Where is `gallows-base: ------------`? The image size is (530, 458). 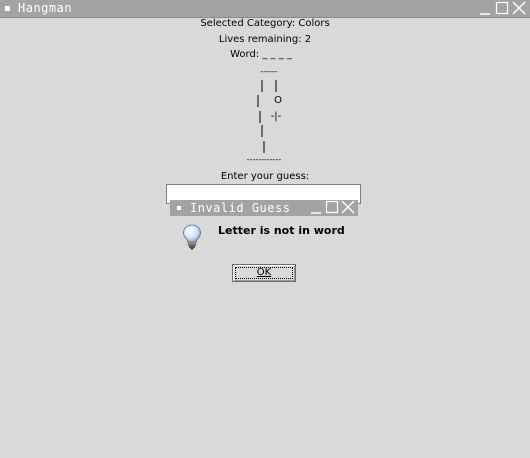 gallows-base: ------------ is located at coordinates (264, 159).